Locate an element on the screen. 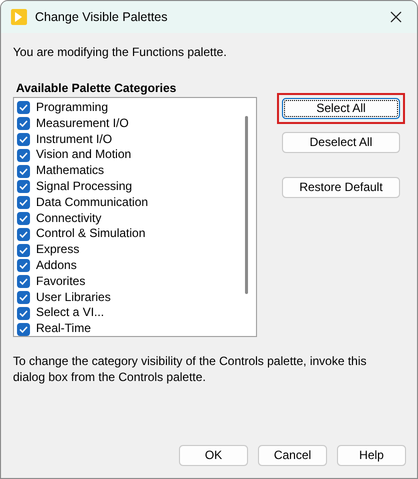  category-label: Connectivity is located at coordinates (69, 218).